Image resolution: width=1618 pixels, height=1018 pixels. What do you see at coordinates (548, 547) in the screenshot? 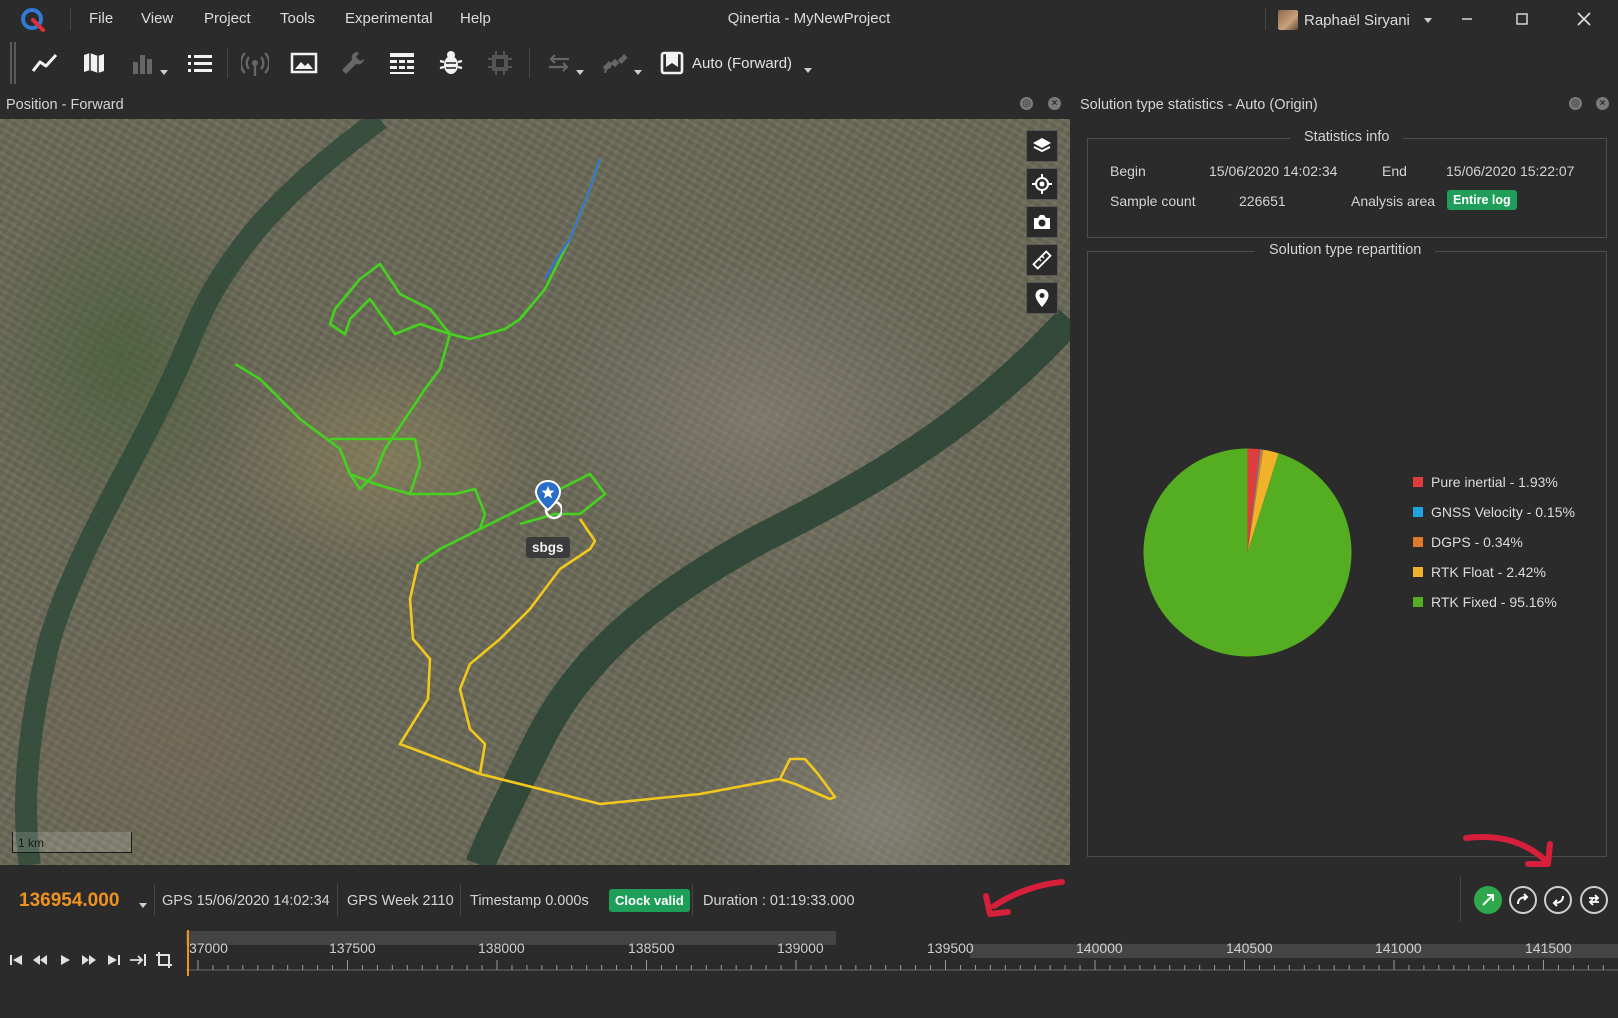
I see `pin-label: sbgs` at bounding box center [548, 547].